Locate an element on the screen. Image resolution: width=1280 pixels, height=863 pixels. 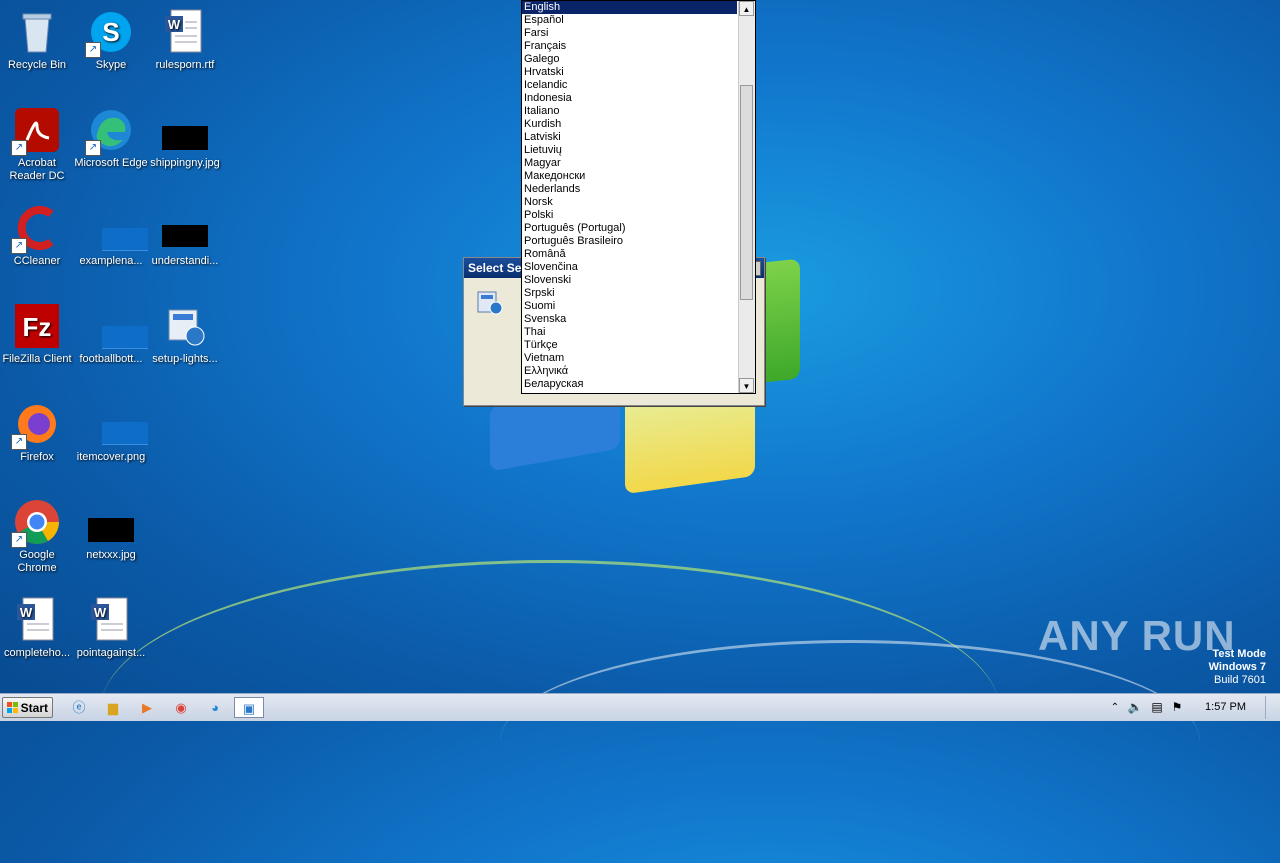
anyrun-logo-text: ANY RUN is located at coordinates (1137, 635).